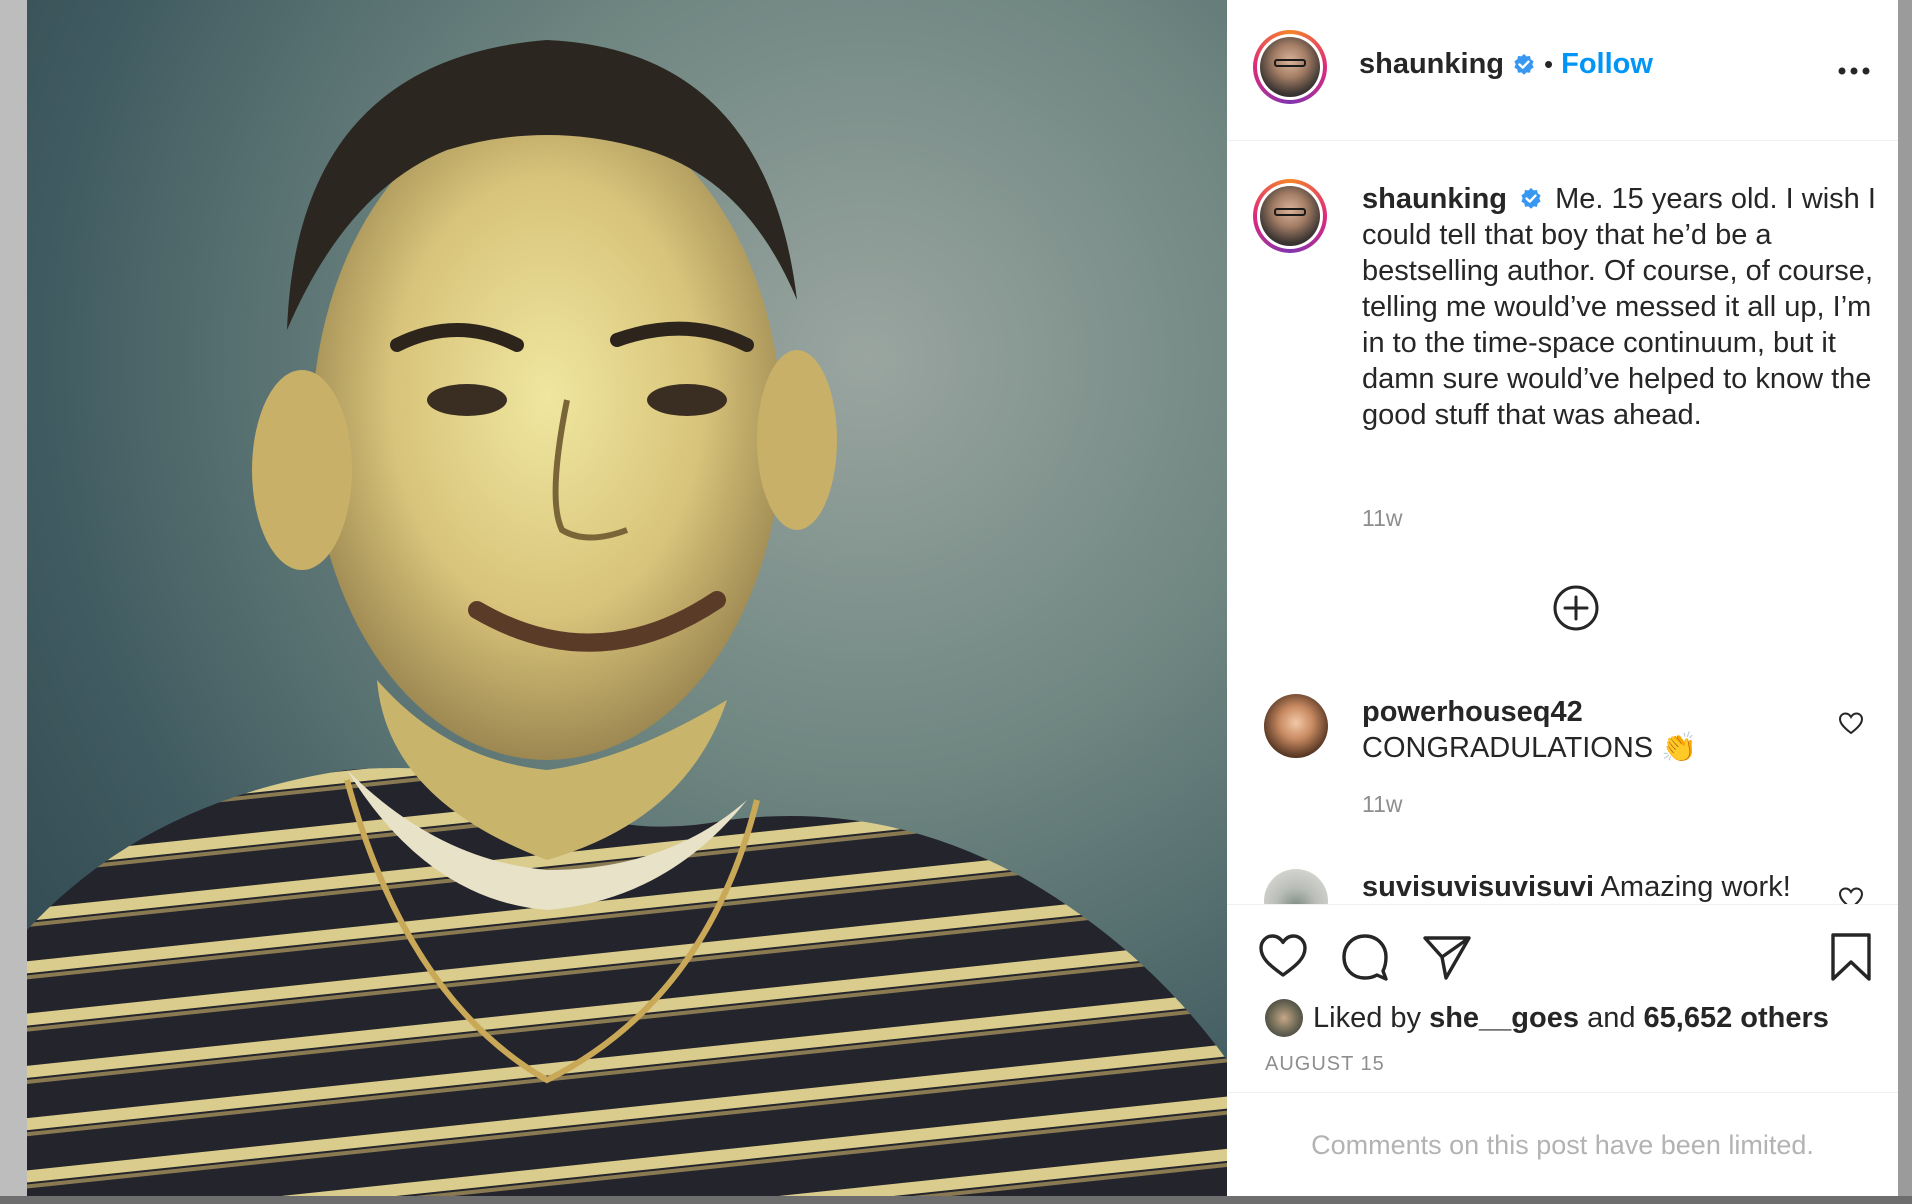 Image resolution: width=1912 pixels, height=1204 pixels. What do you see at coordinates (956, 1200) in the screenshot?
I see `background-page-edge-bottom` at bounding box center [956, 1200].